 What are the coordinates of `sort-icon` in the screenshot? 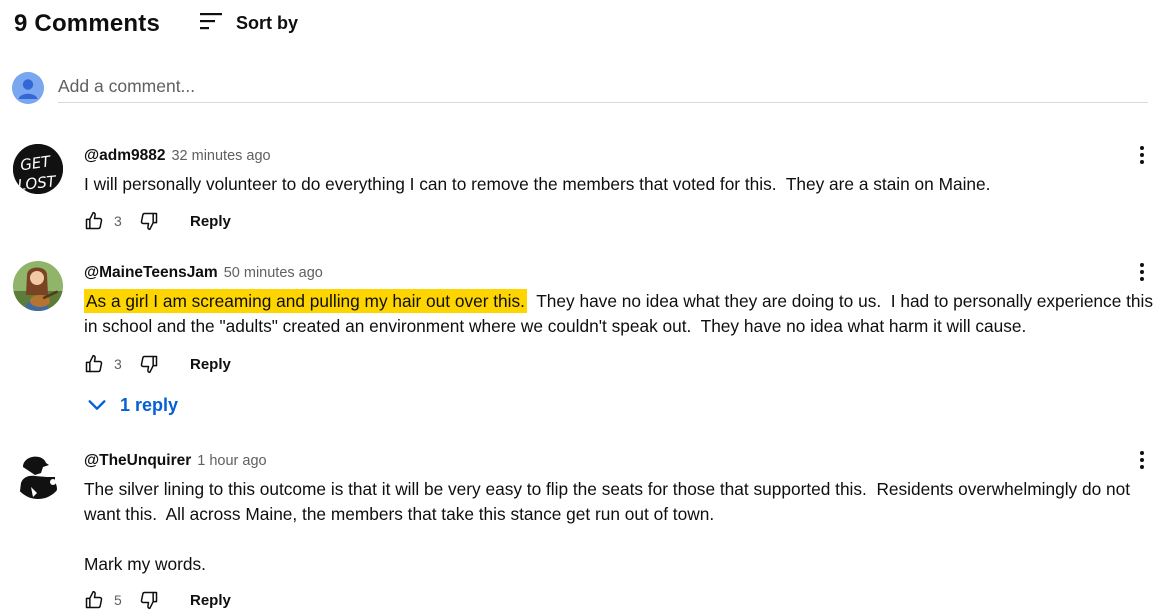 It's located at (211, 23).